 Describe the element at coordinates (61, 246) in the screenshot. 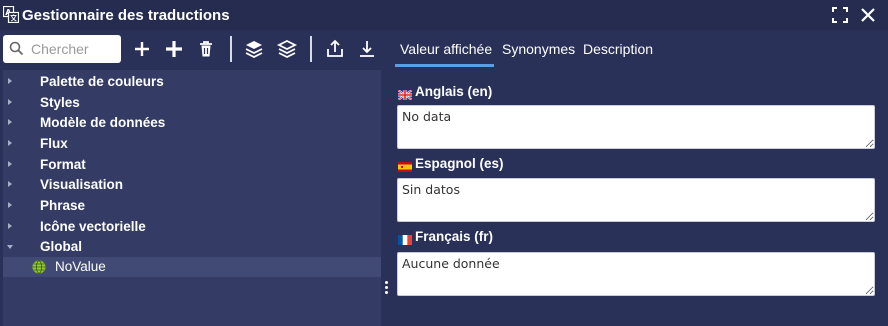

I see `tree-item-label: Global` at that location.